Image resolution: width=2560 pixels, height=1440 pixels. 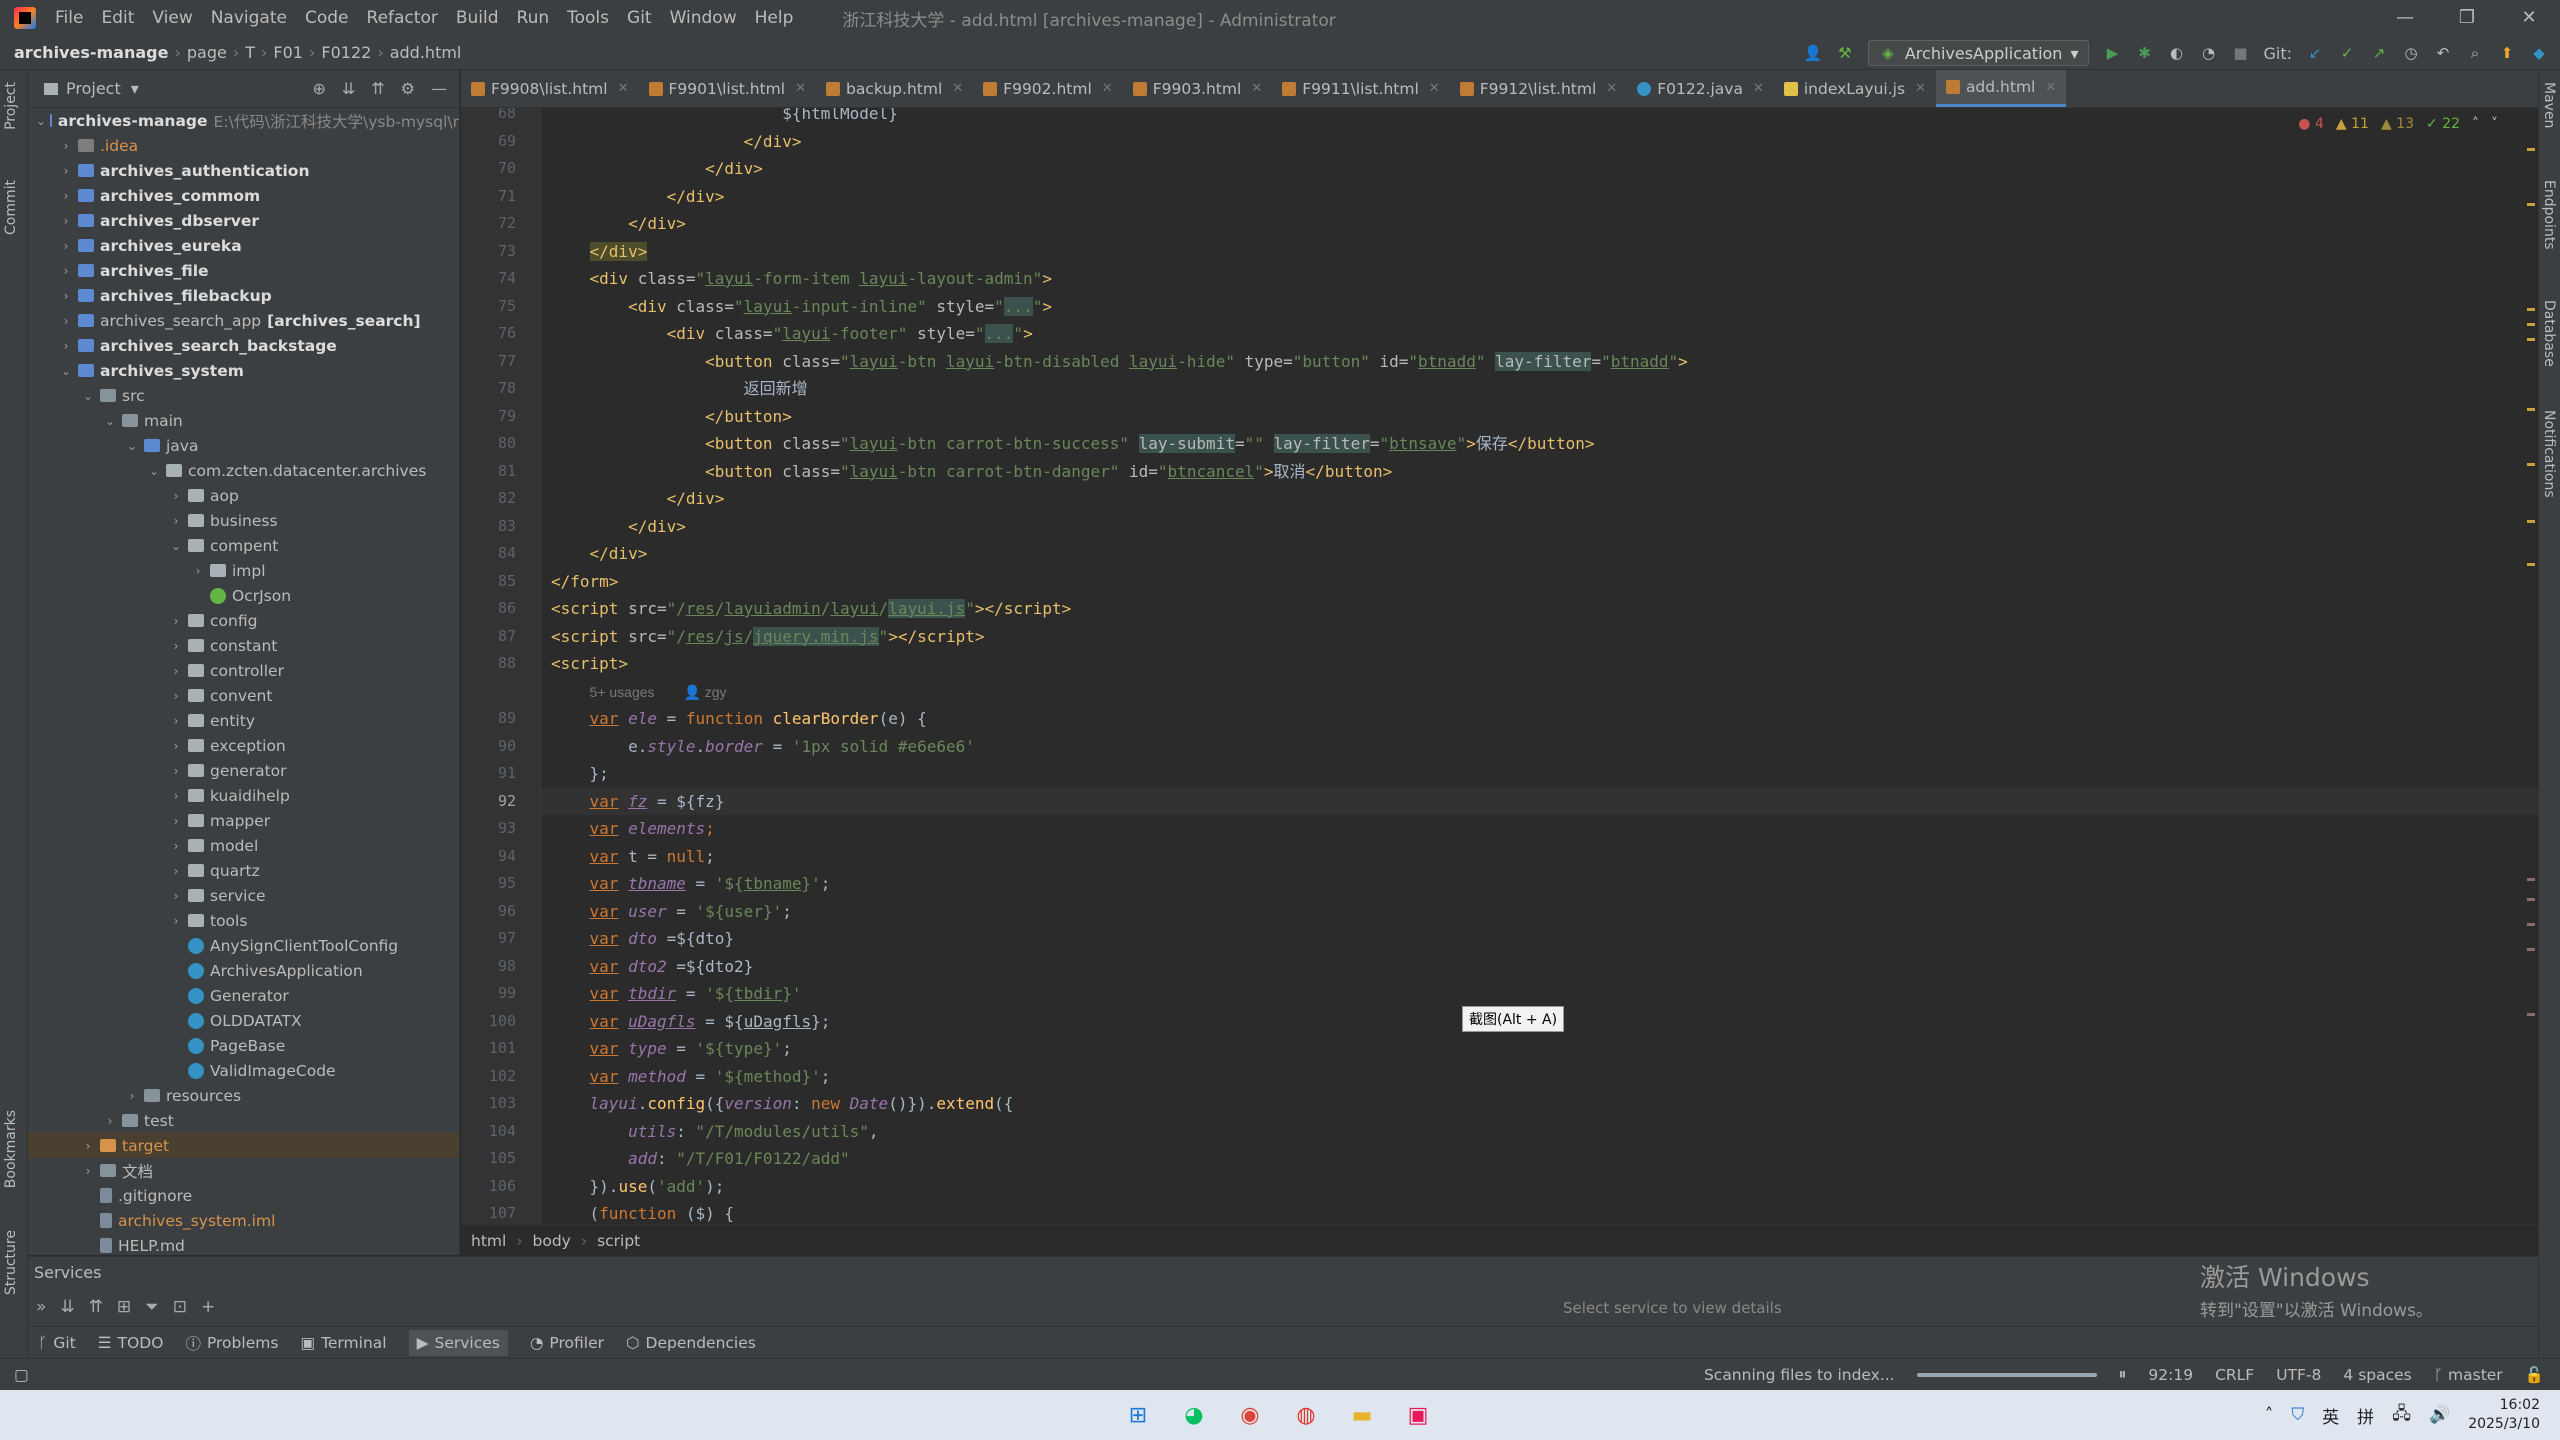 What do you see at coordinates (2443, 53) in the screenshot?
I see `rollback-icon: ↶` at bounding box center [2443, 53].